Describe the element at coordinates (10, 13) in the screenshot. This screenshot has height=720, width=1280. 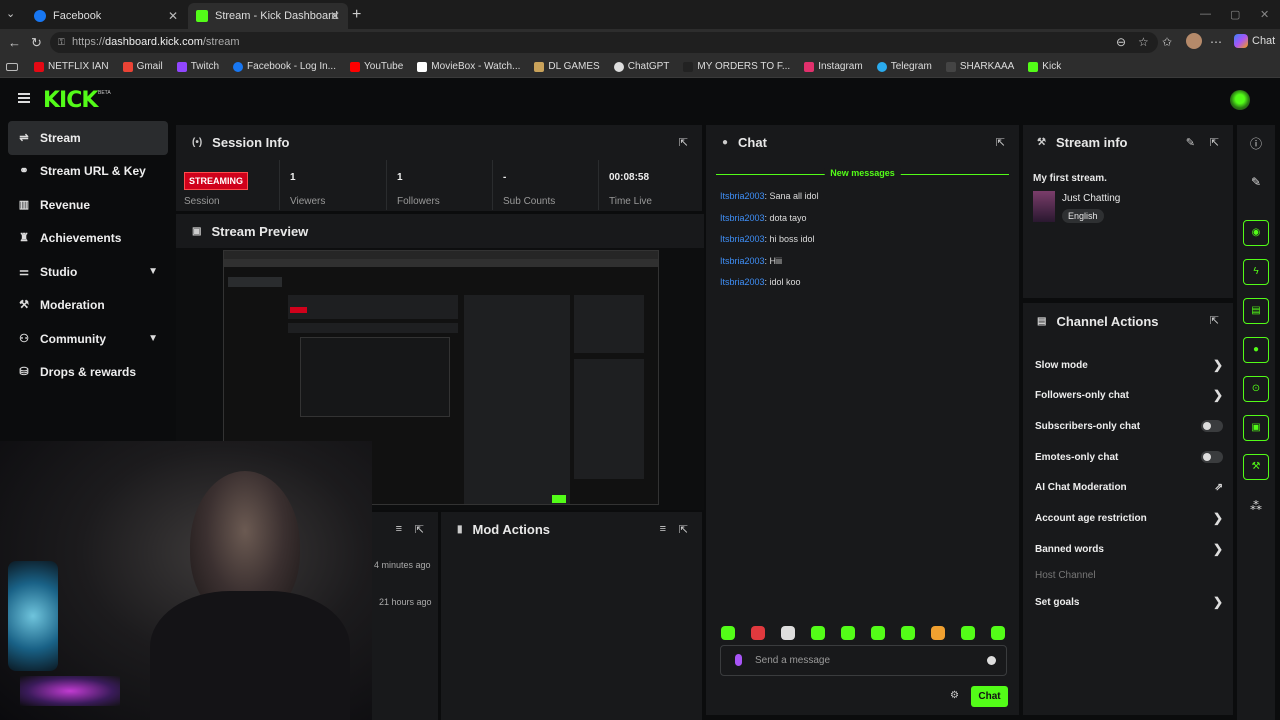
I see `tab-list-chevron-icon: ⌄` at that location.